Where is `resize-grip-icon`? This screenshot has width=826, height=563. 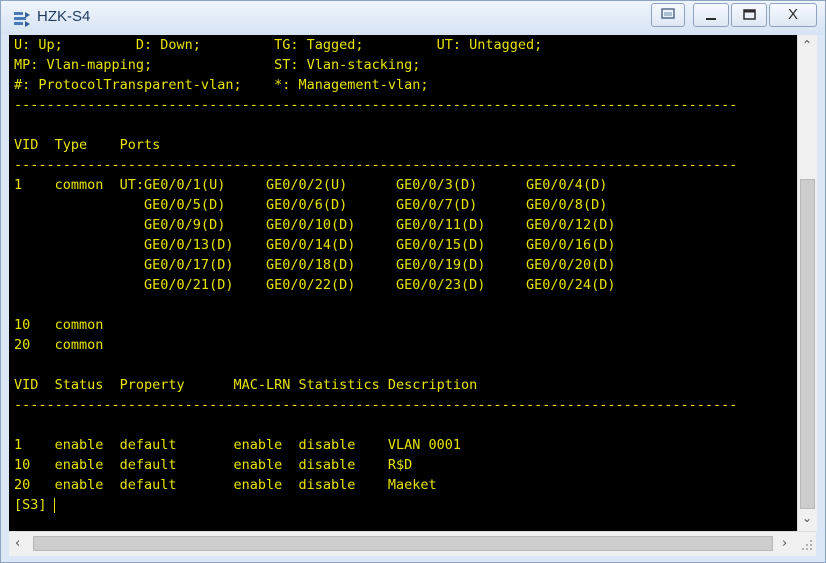 resize-grip-icon is located at coordinates (807, 545).